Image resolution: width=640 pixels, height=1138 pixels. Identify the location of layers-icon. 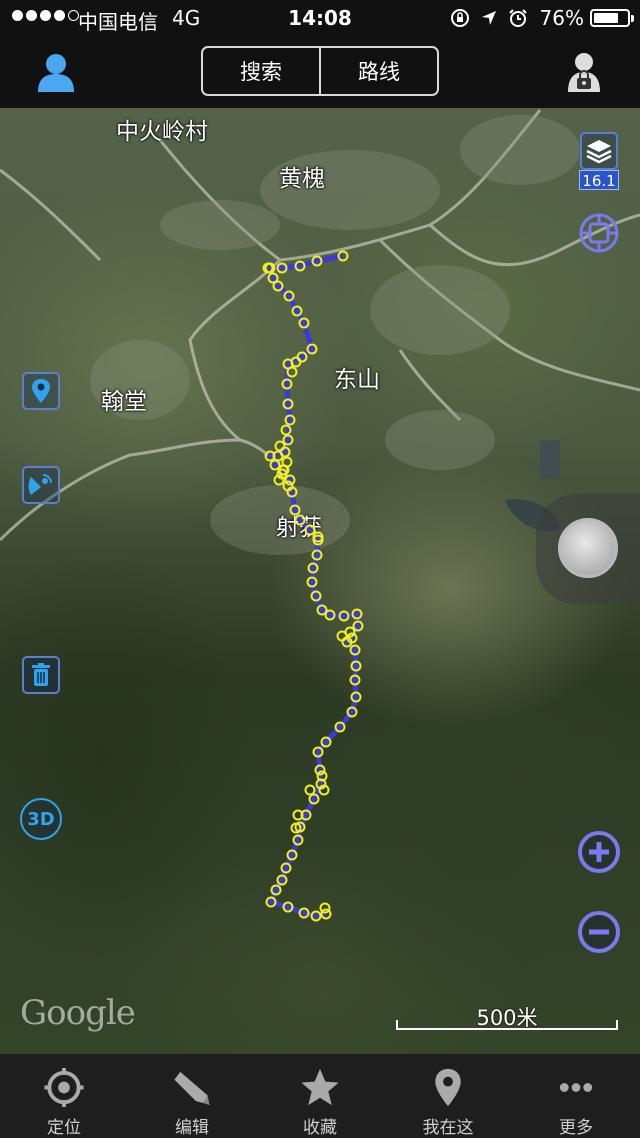
(599, 152).